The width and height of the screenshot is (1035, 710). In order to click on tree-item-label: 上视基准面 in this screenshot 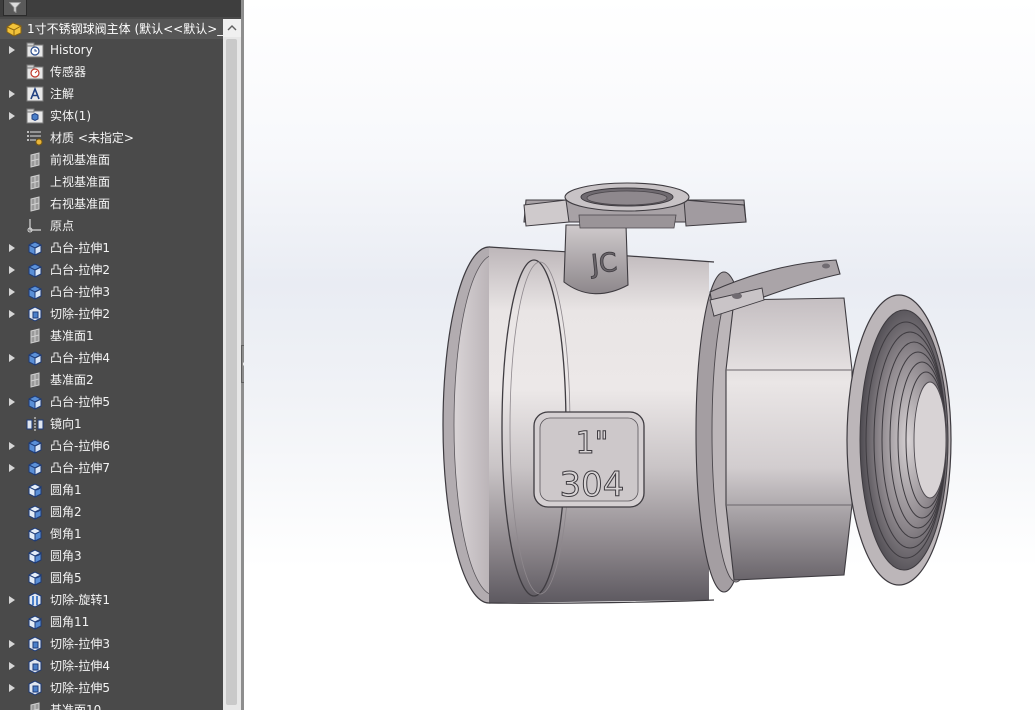, I will do `click(80, 182)`.